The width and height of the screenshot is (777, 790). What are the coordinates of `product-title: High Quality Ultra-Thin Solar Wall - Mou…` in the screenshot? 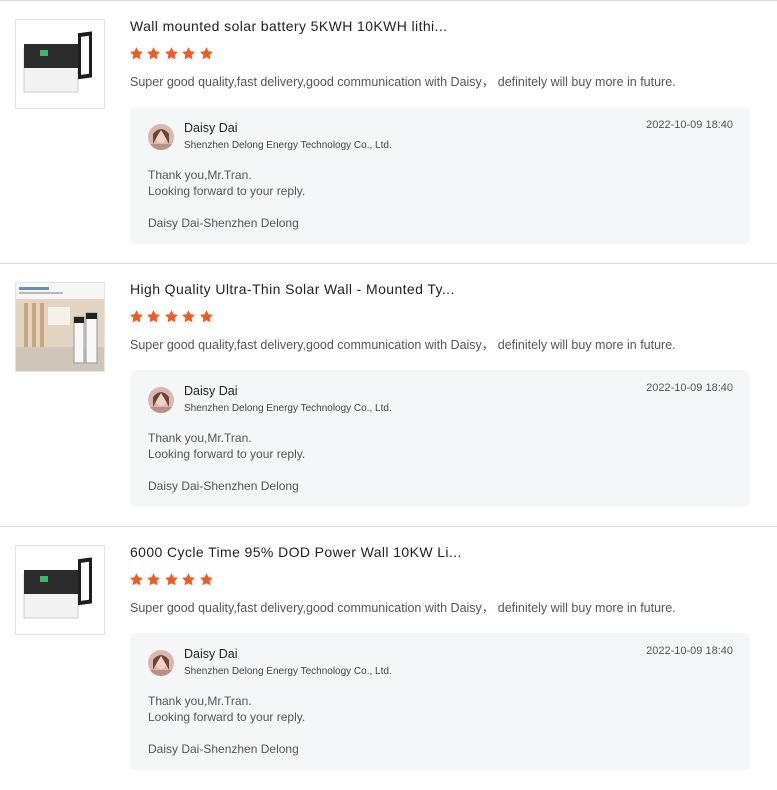 It's located at (292, 289).